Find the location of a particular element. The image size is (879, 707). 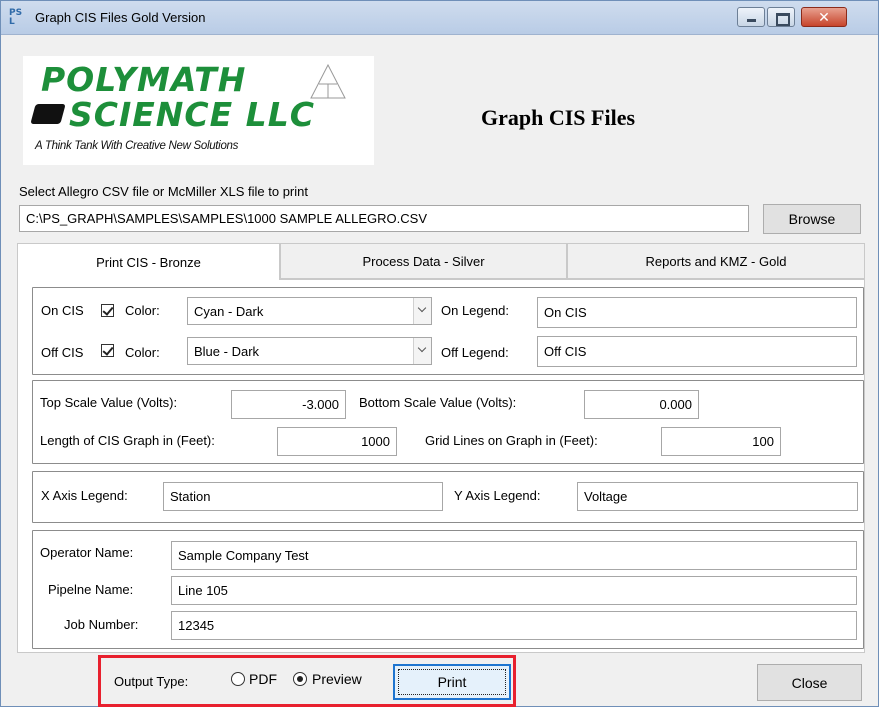

operator-name-input: Sample Company Test is located at coordinates (514, 555).